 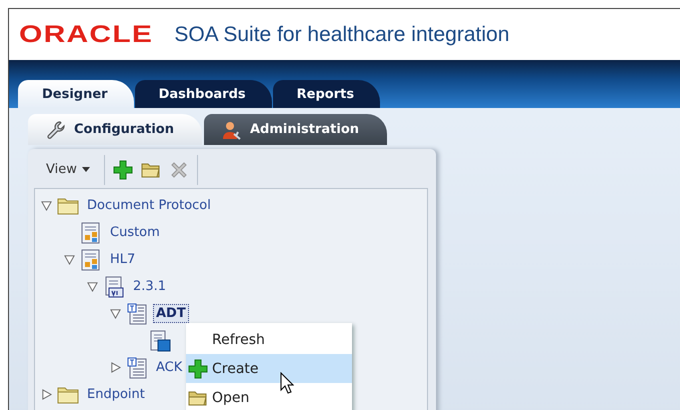 What do you see at coordinates (149, 205) in the screenshot?
I see `tree-item: Document Protocol` at bounding box center [149, 205].